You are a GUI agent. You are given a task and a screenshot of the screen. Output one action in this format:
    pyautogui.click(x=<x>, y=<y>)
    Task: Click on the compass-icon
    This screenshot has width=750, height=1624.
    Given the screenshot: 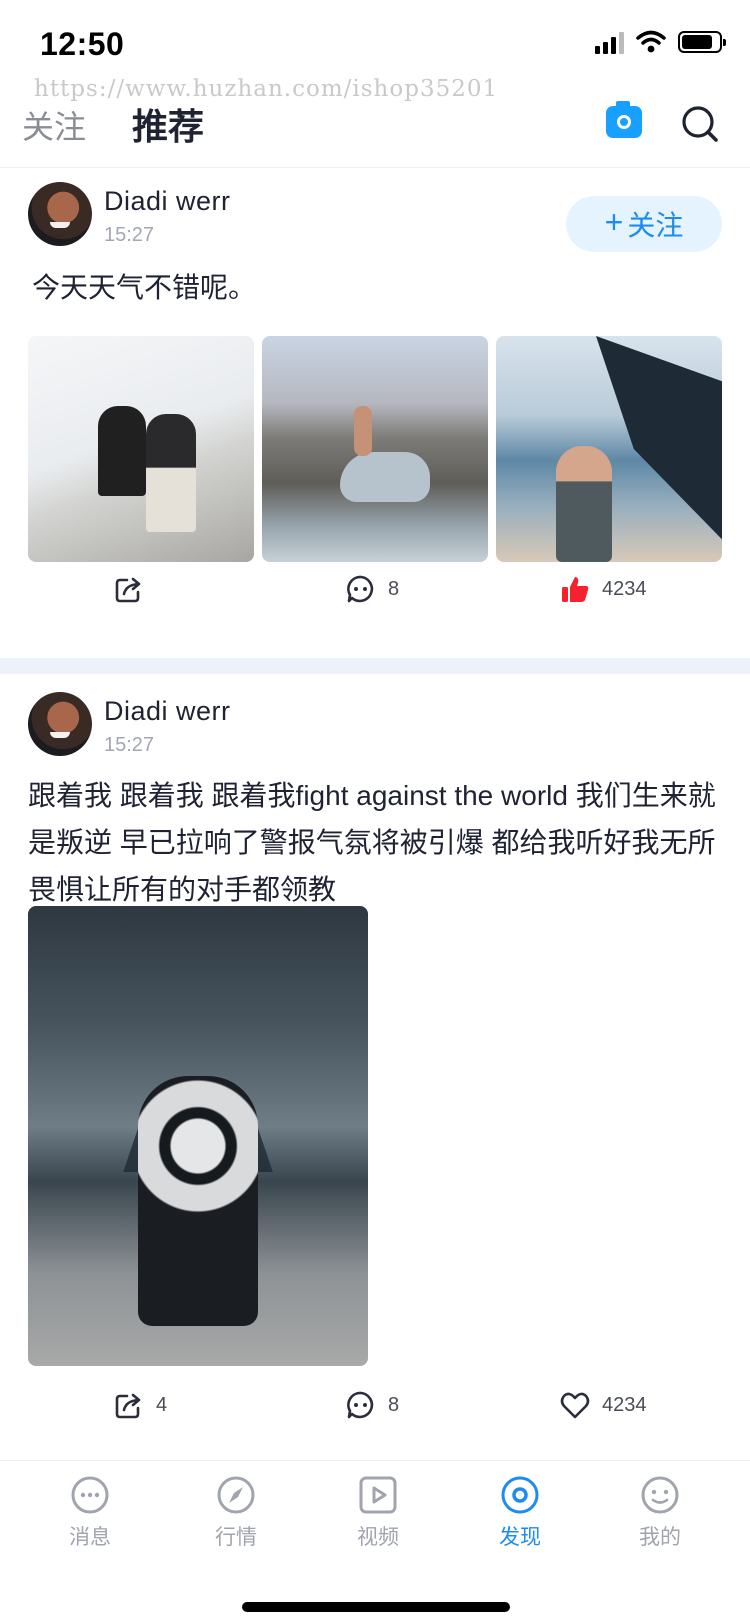 What is the action you would take?
    pyautogui.click(x=236, y=1495)
    